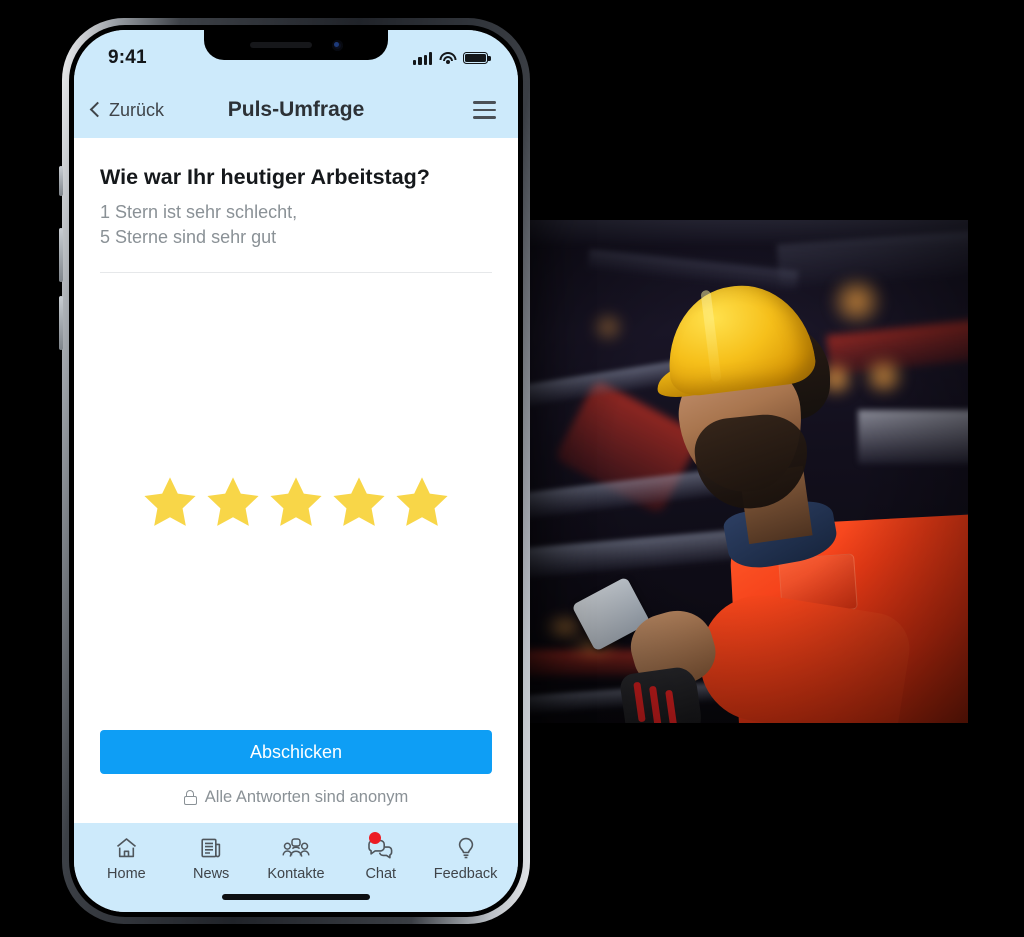 The height and width of the screenshot is (937, 1024). I want to click on survey-hint-line-2: 5 Sterne sind sehr gut, so click(188, 237).